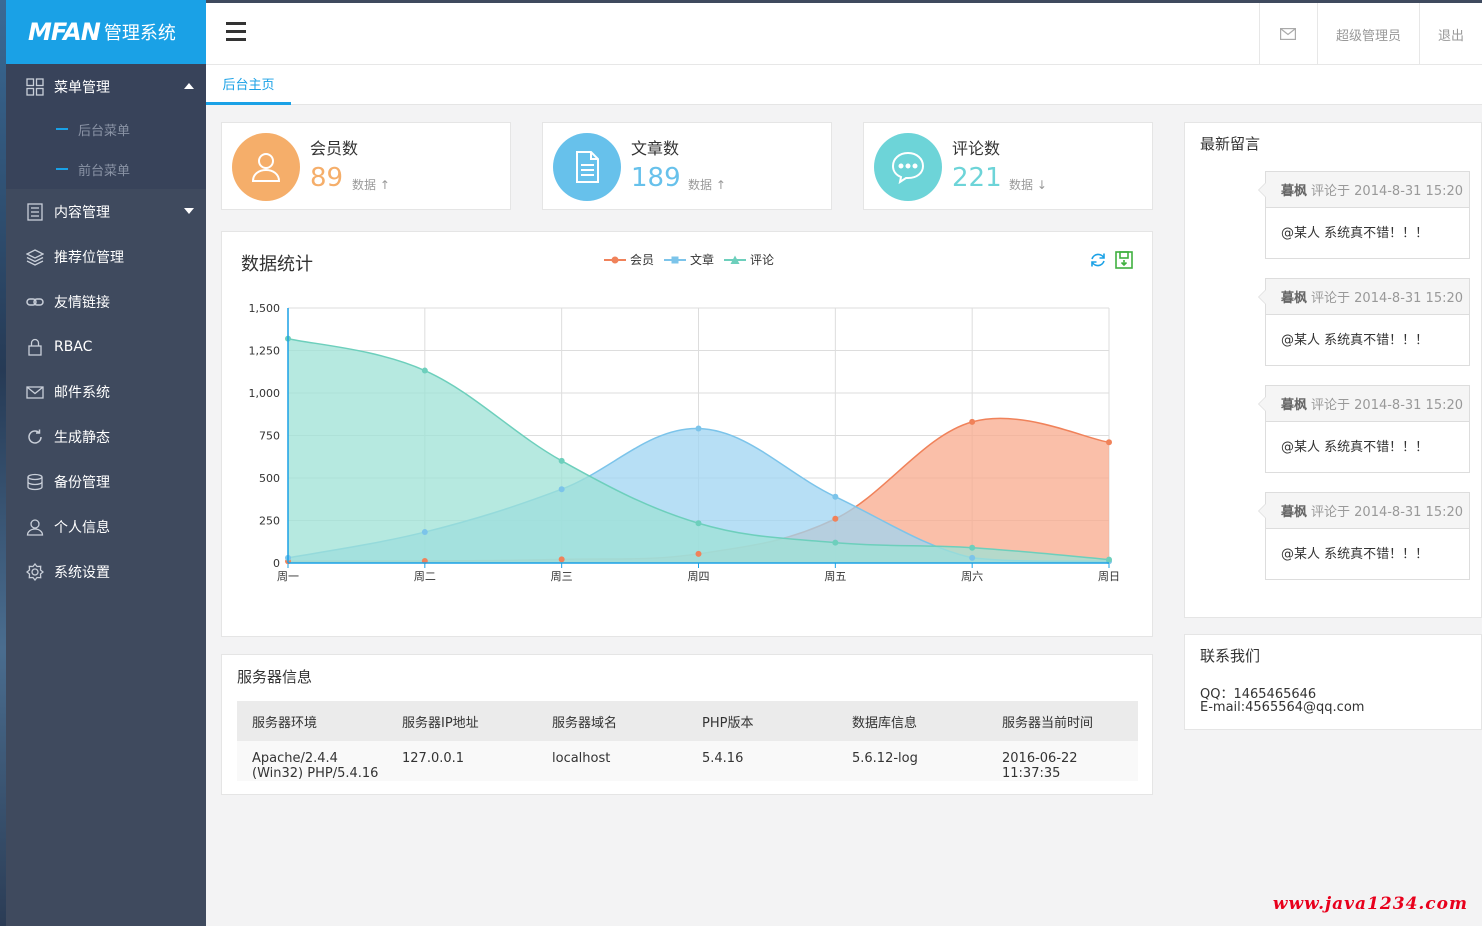 Image resolution: width=1482 pixels, height=926 pixels. What do you see at coordinates (689, 259) in the screenshot?
I see `legend-item-articles: 文章` at bounding box center [689, 259].